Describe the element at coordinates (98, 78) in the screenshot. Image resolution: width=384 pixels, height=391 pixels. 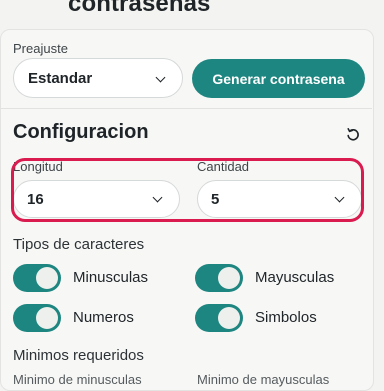
I see `preset-select: Estandar` at that location.